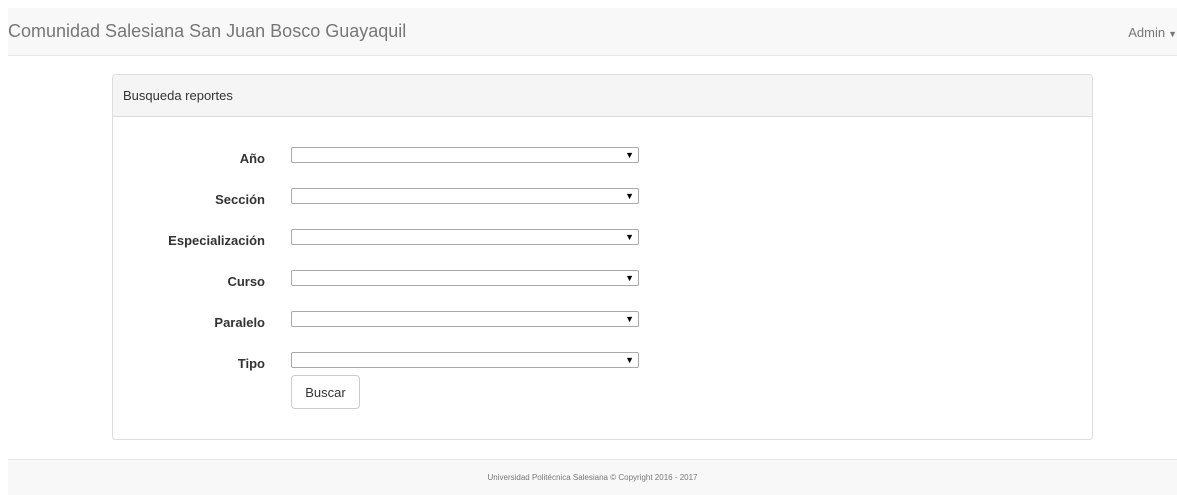  Describe the element at coordinates (325, 392) in the screenshot. I see `search-button: Buscar` at that location.